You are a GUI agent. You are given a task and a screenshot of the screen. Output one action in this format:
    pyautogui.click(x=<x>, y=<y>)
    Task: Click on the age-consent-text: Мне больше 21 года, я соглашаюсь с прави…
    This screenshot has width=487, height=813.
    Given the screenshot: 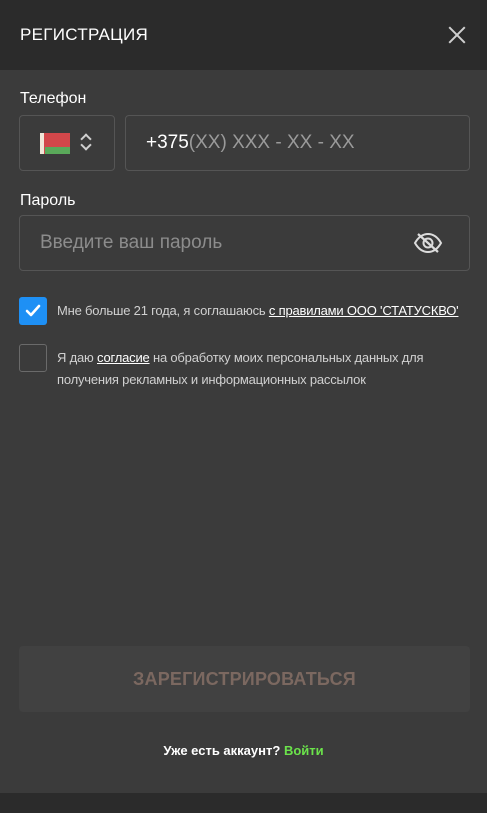 What is the action you would take?
    pyautogui.click(x=258, y=311)
    